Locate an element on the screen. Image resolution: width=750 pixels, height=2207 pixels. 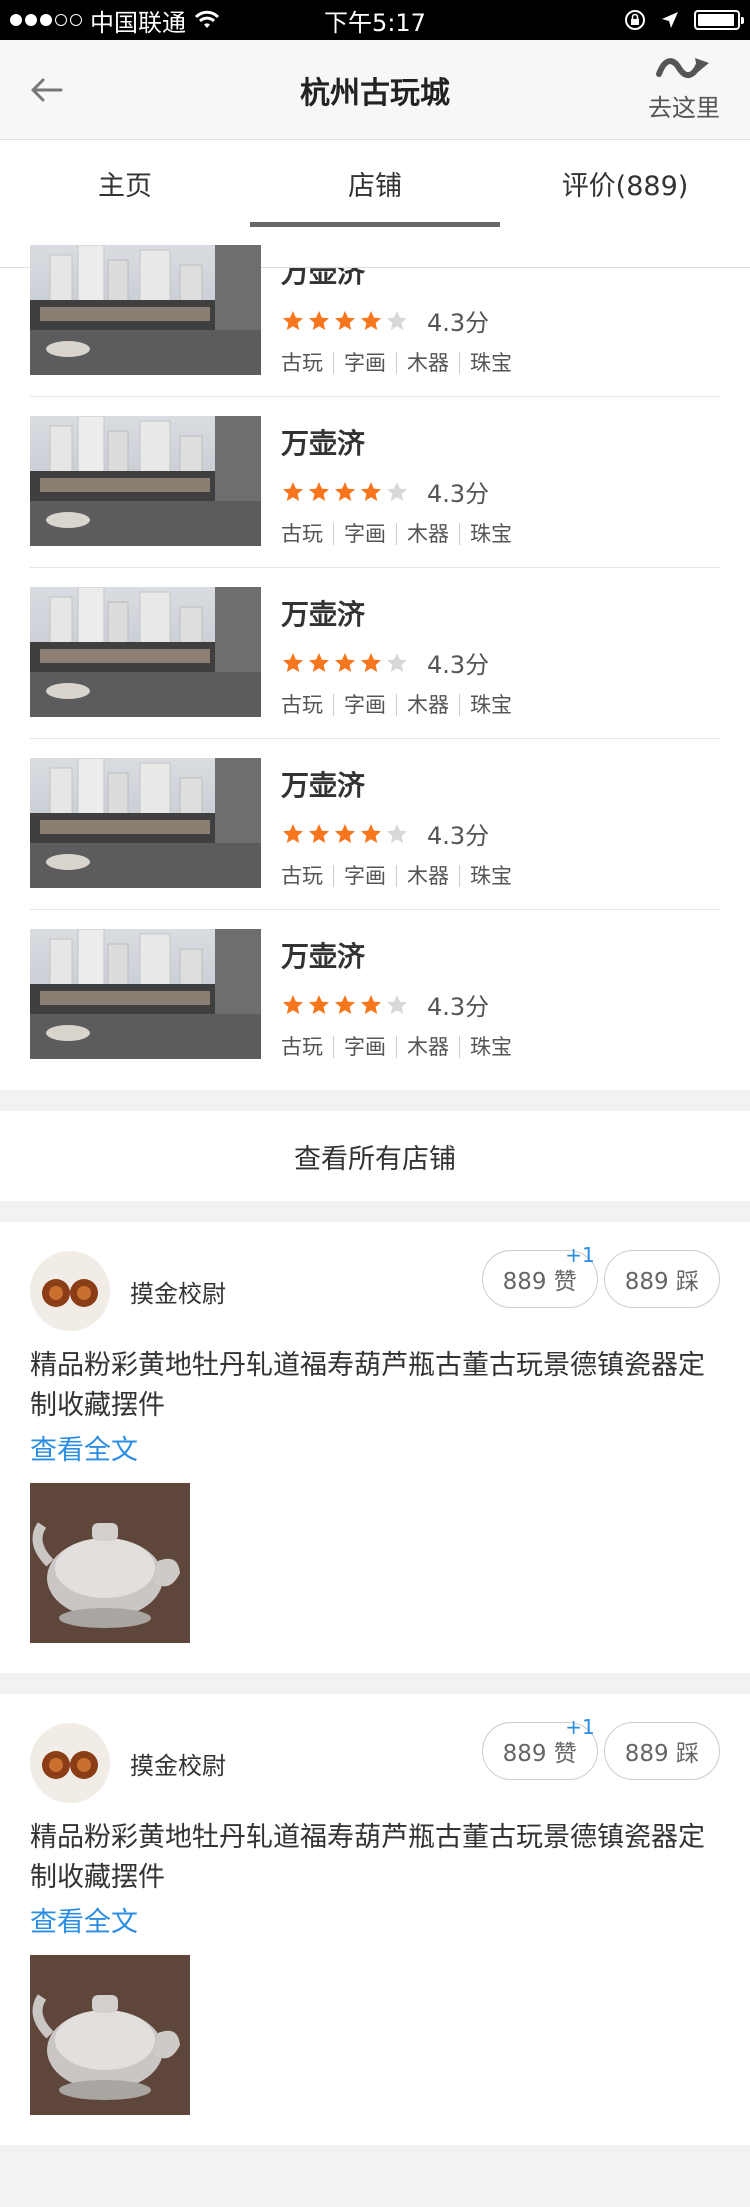
view-all-shops-button: 查看所有店铺 is located at coordinates (375, 1156).